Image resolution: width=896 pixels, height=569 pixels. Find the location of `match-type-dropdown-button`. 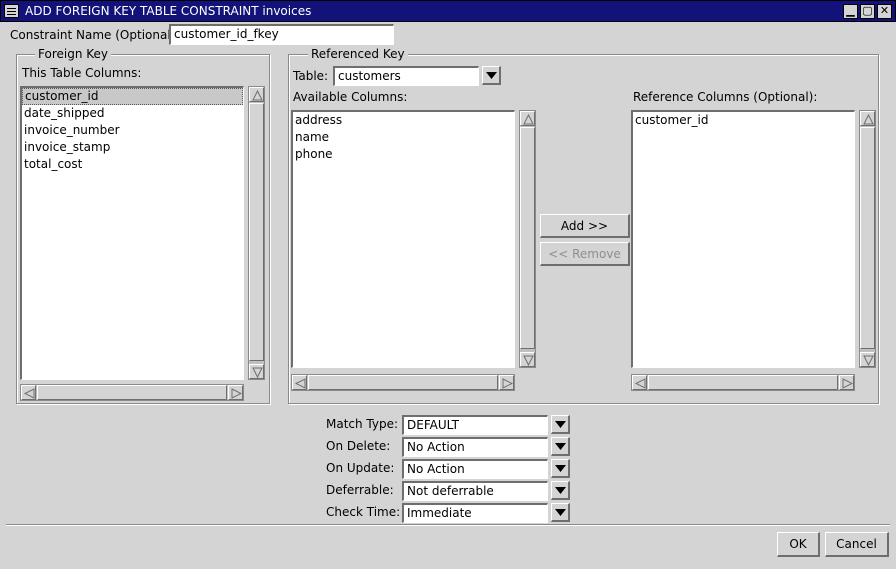

match-type-dropdown-button is located at coordinates (560, 424).